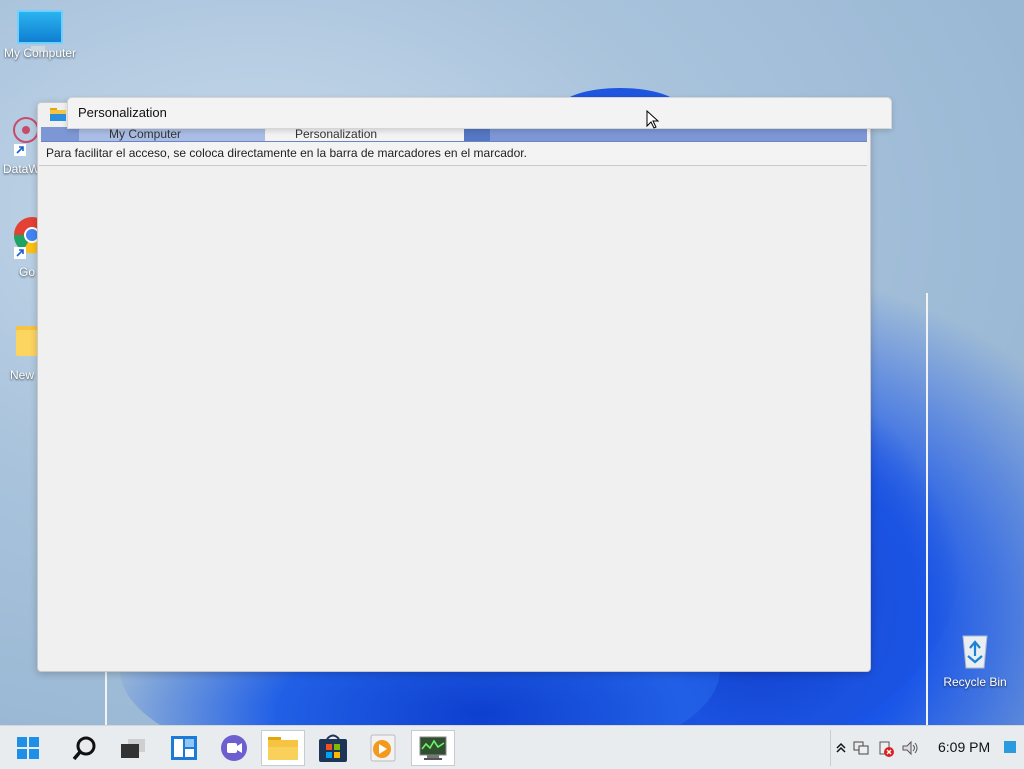  What do you see at coordinates (145, 134) in the screenshot?
I see `tab-label: My Computer` at bounding box center [145, 134].